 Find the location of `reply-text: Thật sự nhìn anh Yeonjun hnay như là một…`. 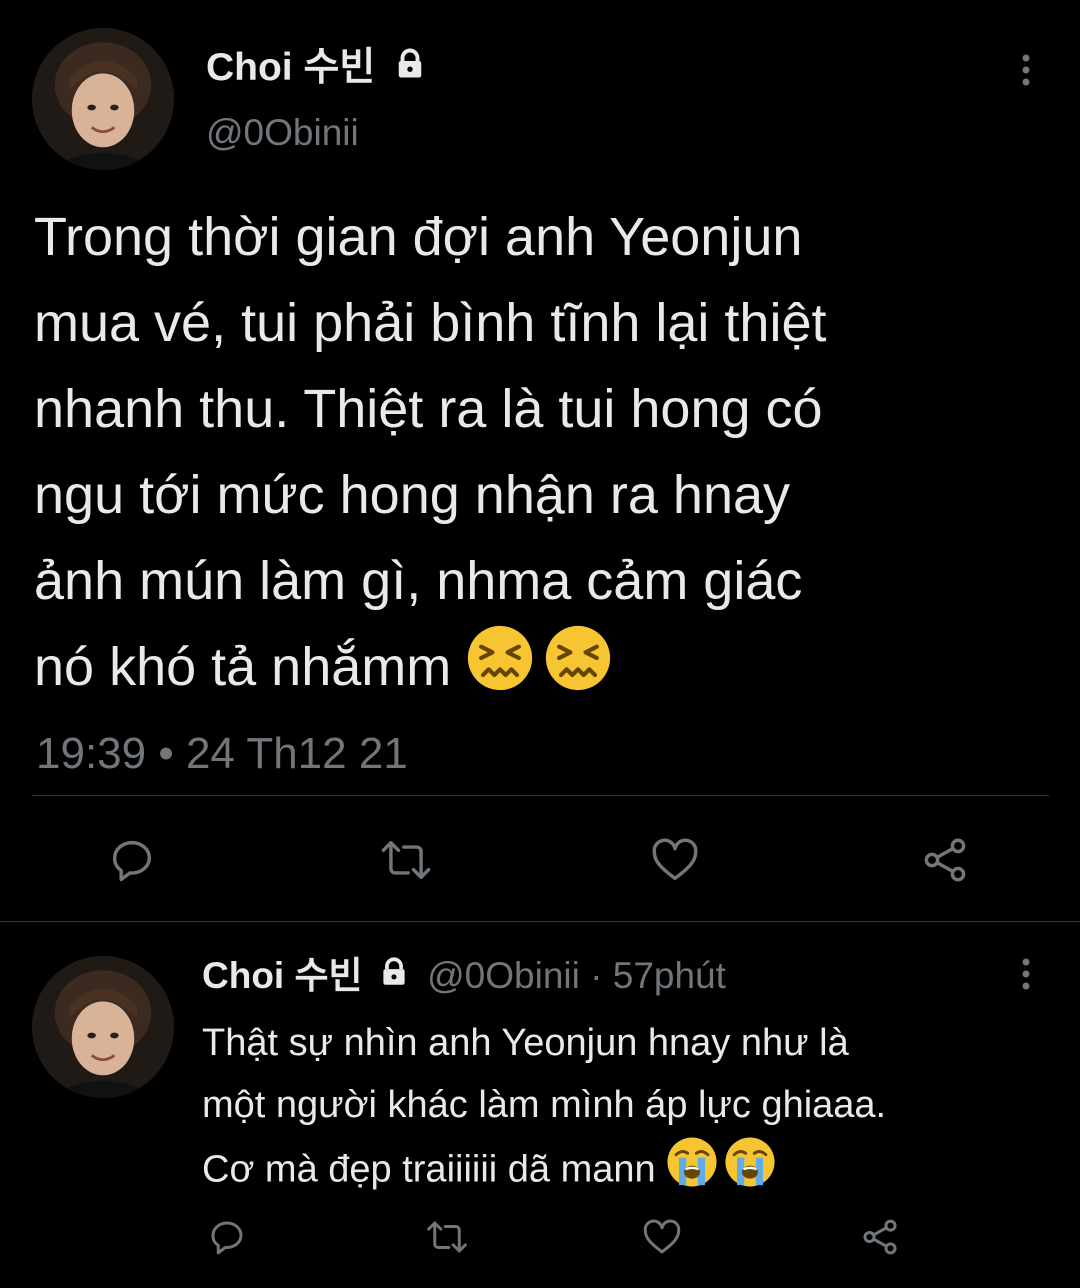

reply-text: Thật sự nhìn anh Yeonjun hnay như là một… is located at coordinates (632, 1109).